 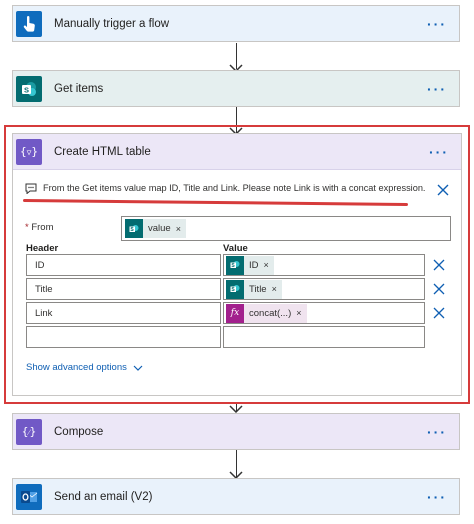 I want to click on comment-icon, so click(x=31, y=188).